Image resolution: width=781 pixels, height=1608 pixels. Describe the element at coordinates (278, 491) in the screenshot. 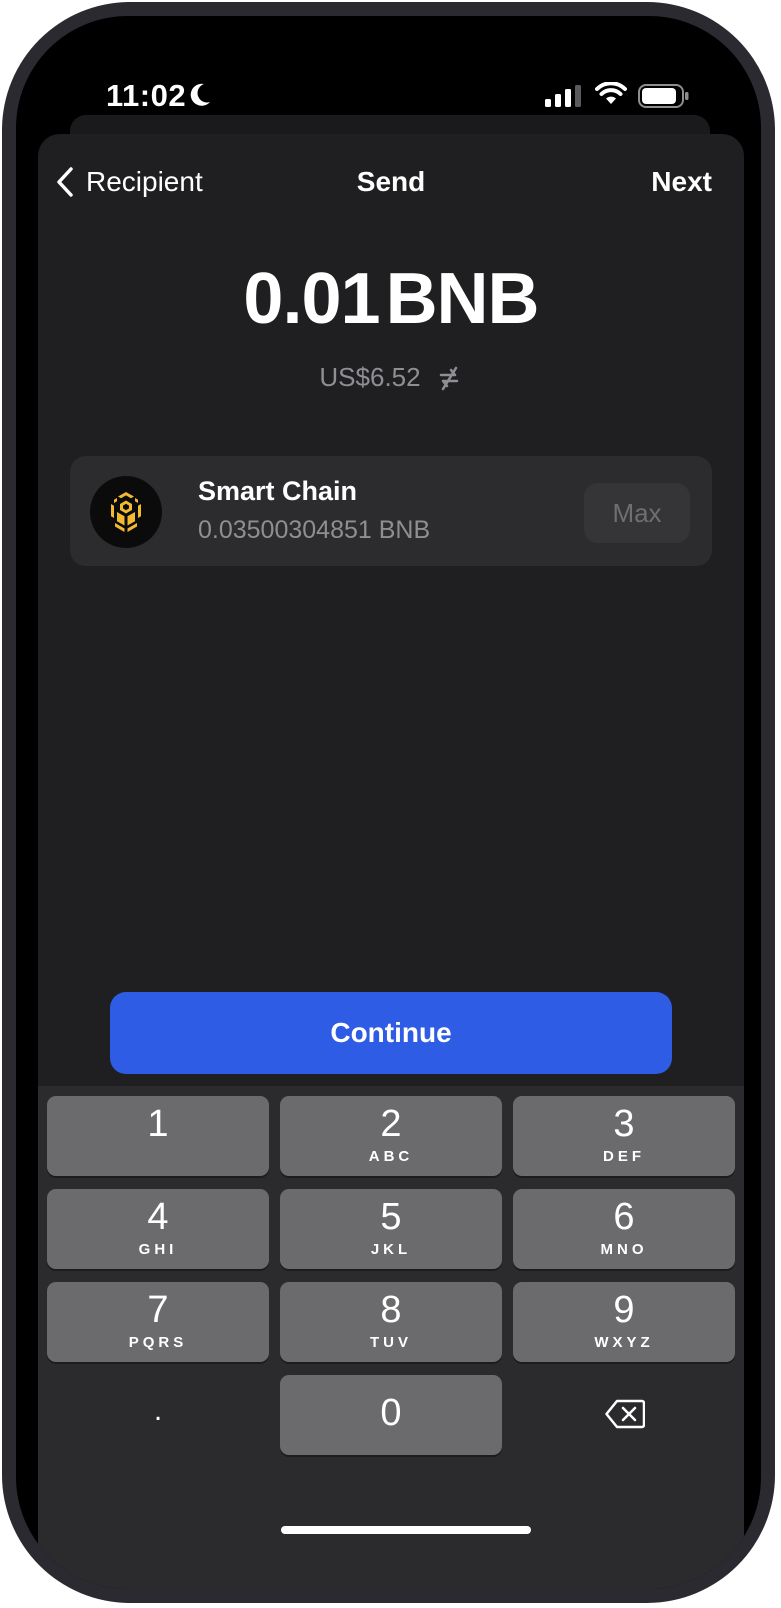

I see `asset-name: Smart Chain` at that location.